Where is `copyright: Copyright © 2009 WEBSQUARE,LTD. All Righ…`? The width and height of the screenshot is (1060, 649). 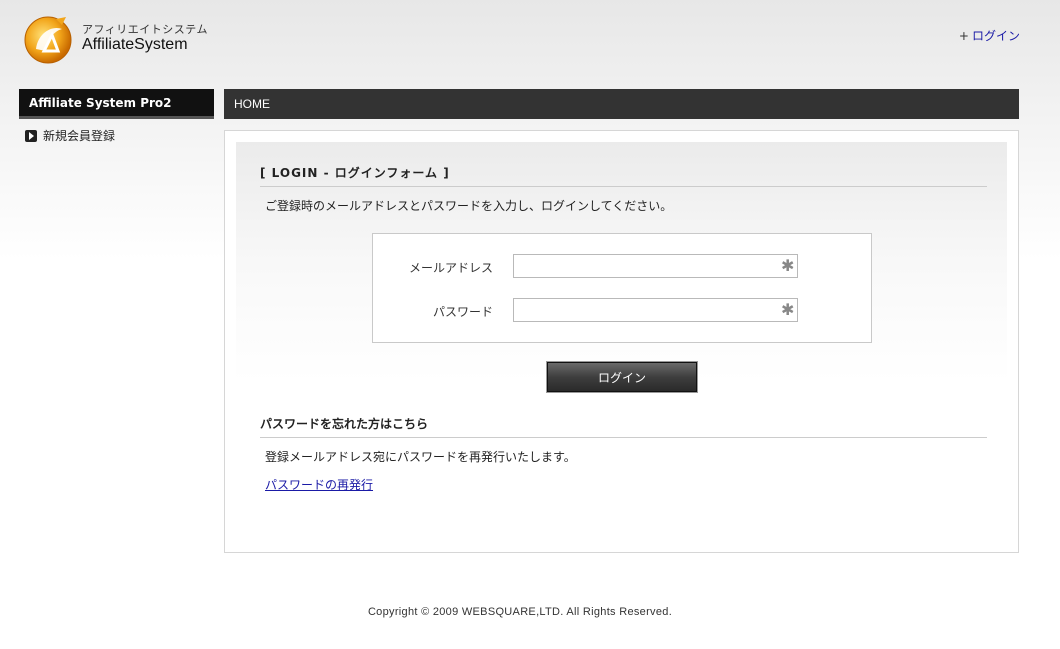
copyright: Copyright © 2009 WEBSQUARE,LTD. All Righ… is located at coordinates (520, 612).